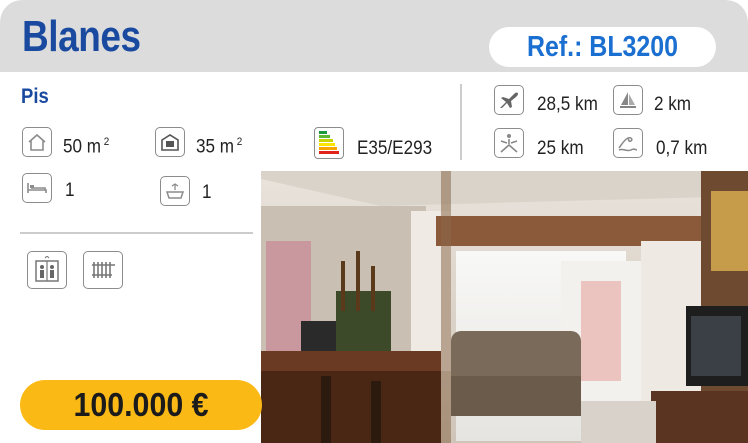 Image resolution: width=748 pixels, height=443 pixels. I want to click on price-value: 100.000 €, so click(141, 404).